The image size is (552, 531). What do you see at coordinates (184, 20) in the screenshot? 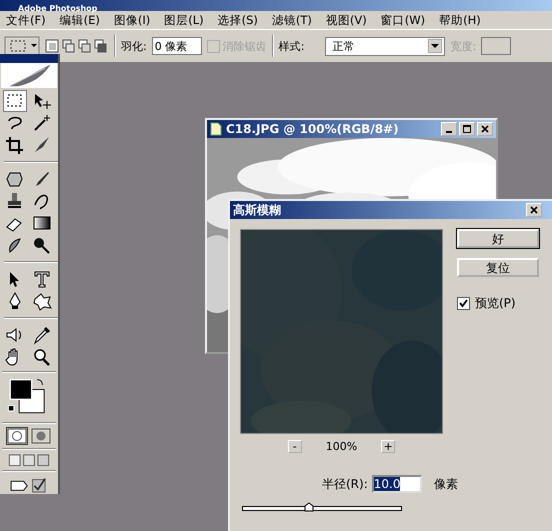
I see `menu-item: 图层(L)` at bounding box center [184, 20].